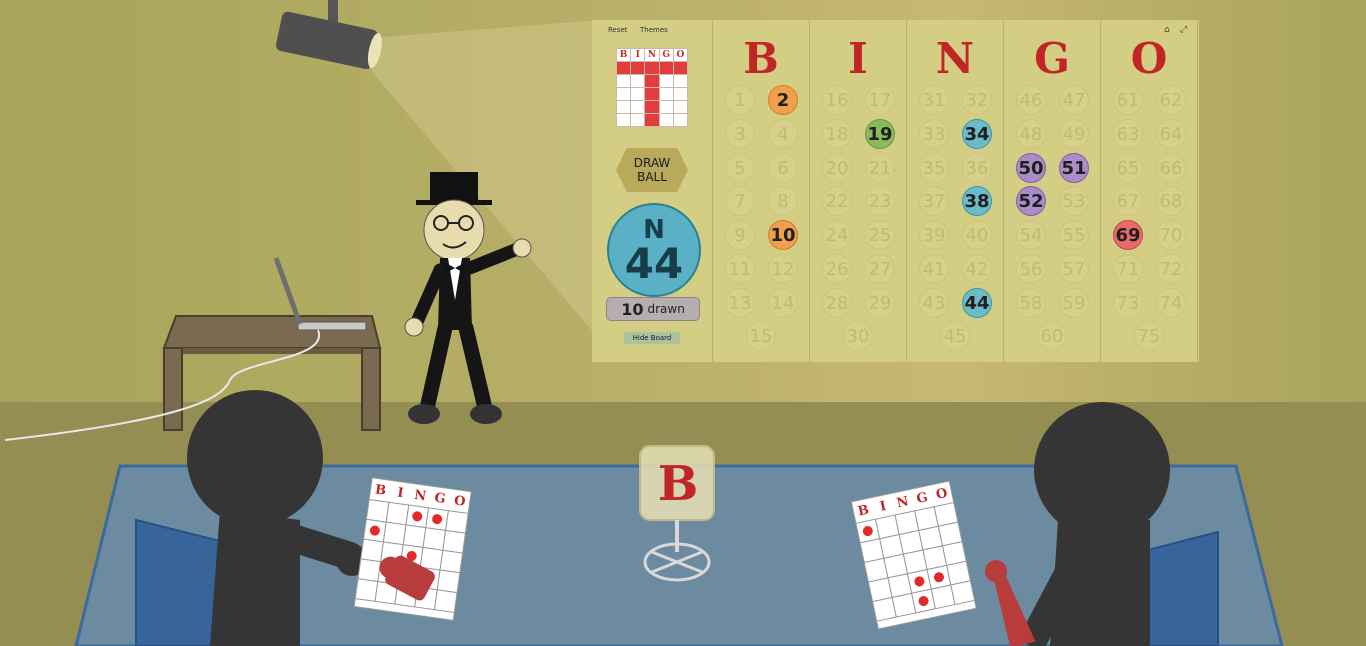 This screenshot has width=1366, height=646. What do you see at coordinates (955, 191) in the screenshot?
I see `board-column-n: N 31 32 33 34 35 36 37 38 39 40 41 42 43 44 45` at bounding box center [955, 191].